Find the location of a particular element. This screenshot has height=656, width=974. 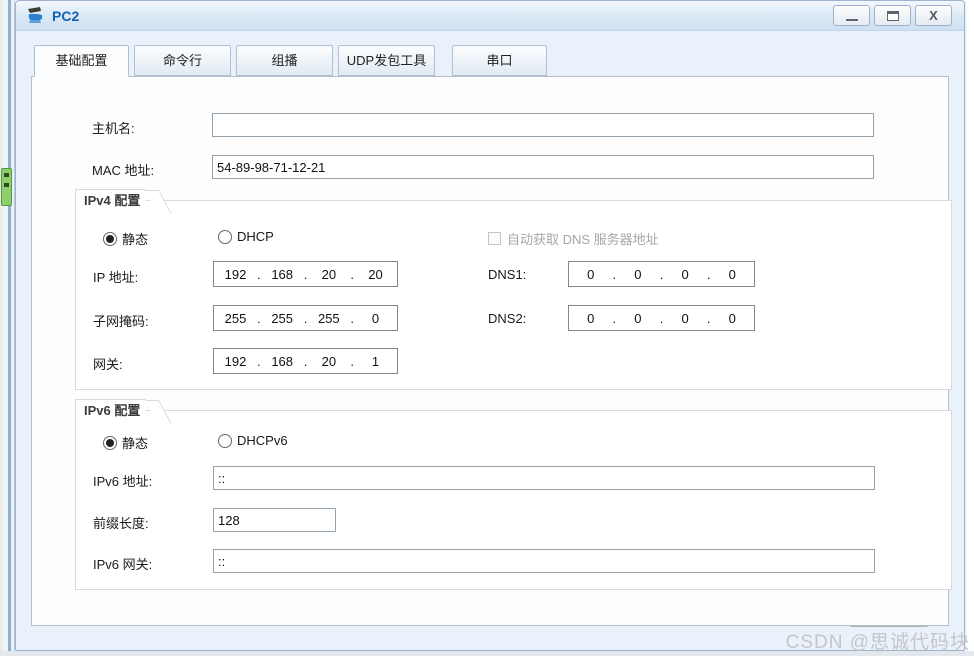

background-window-strip is located at coordinates (7, 328).